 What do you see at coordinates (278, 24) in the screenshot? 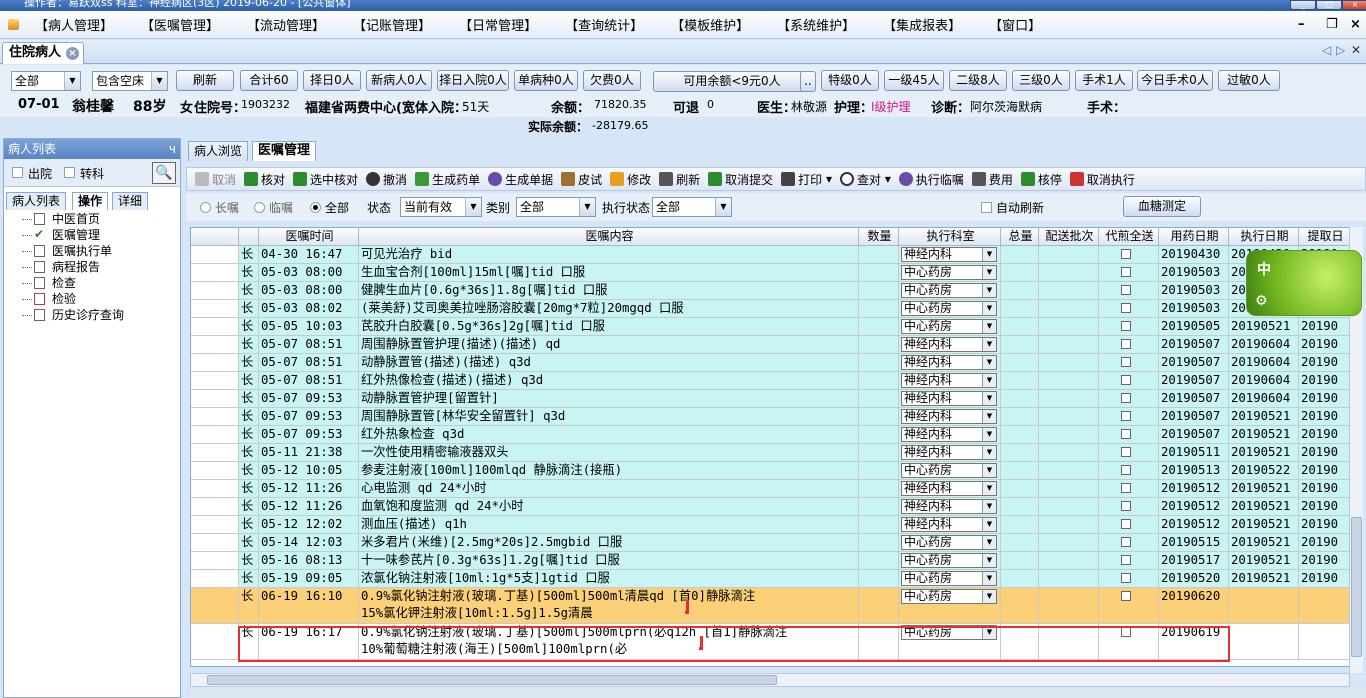
I see `menu-flow: 【流动管理】` at bounding box center [278, 24].